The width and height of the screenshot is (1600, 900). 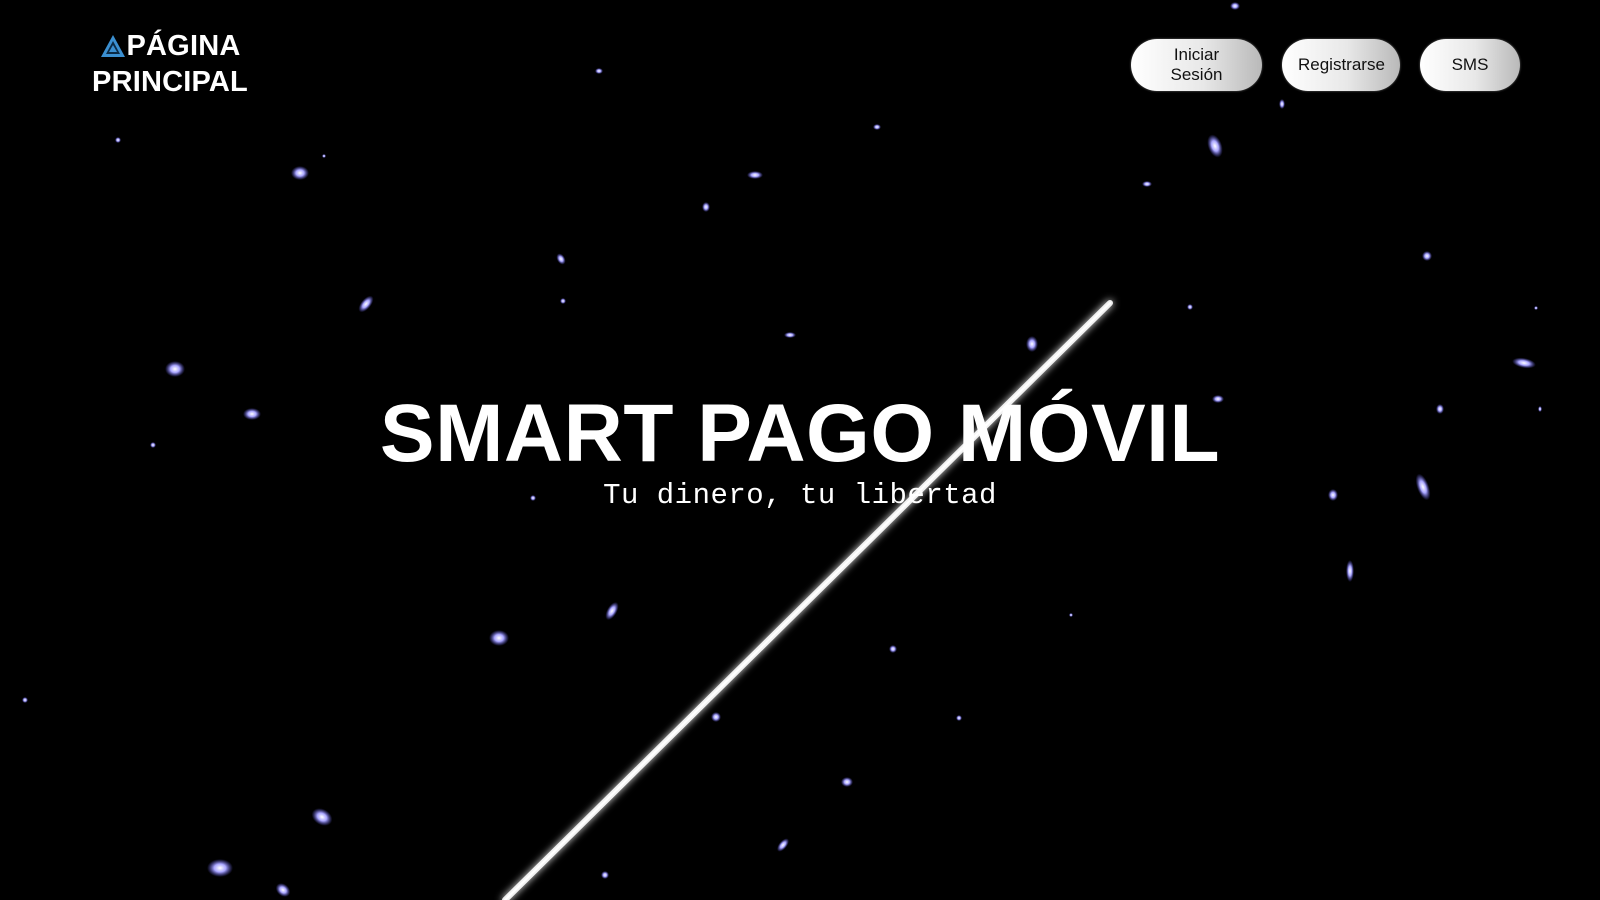 What do you see at coordinates (800, 433) in the screenshot?
I see `hero-title: SMART PAGO MÓVIL` at bounding box center [800, 433].